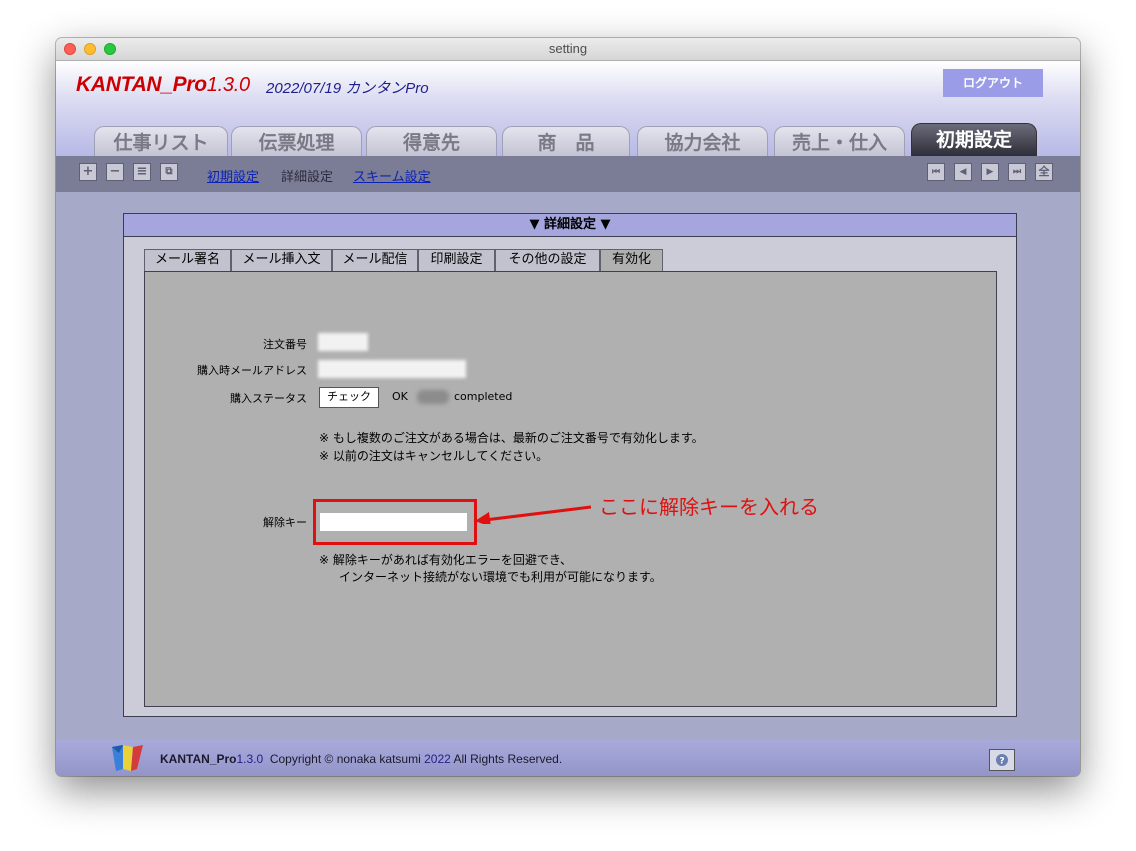 This screenshot has height=851, width=1136. I want to click on tab-job-list: 仕事リスト, so click(161, 141).